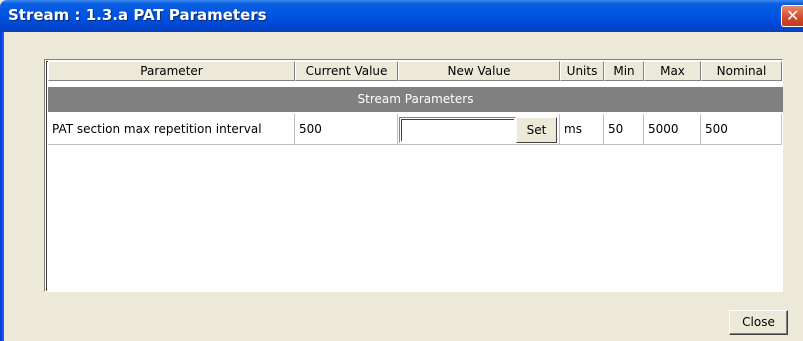 Image resolution: width=803 pixels, height=341 pixels. I want to click on cell-max: 5000, so click(672, 129).